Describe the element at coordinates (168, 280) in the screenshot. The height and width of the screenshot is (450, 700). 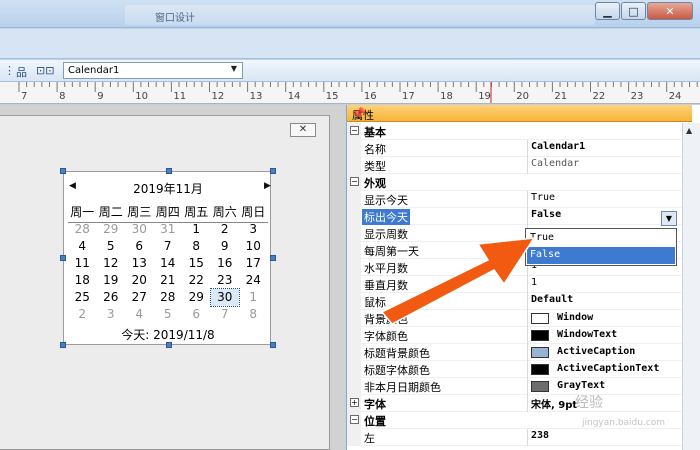
I see `calendar-day: 21` at that location.